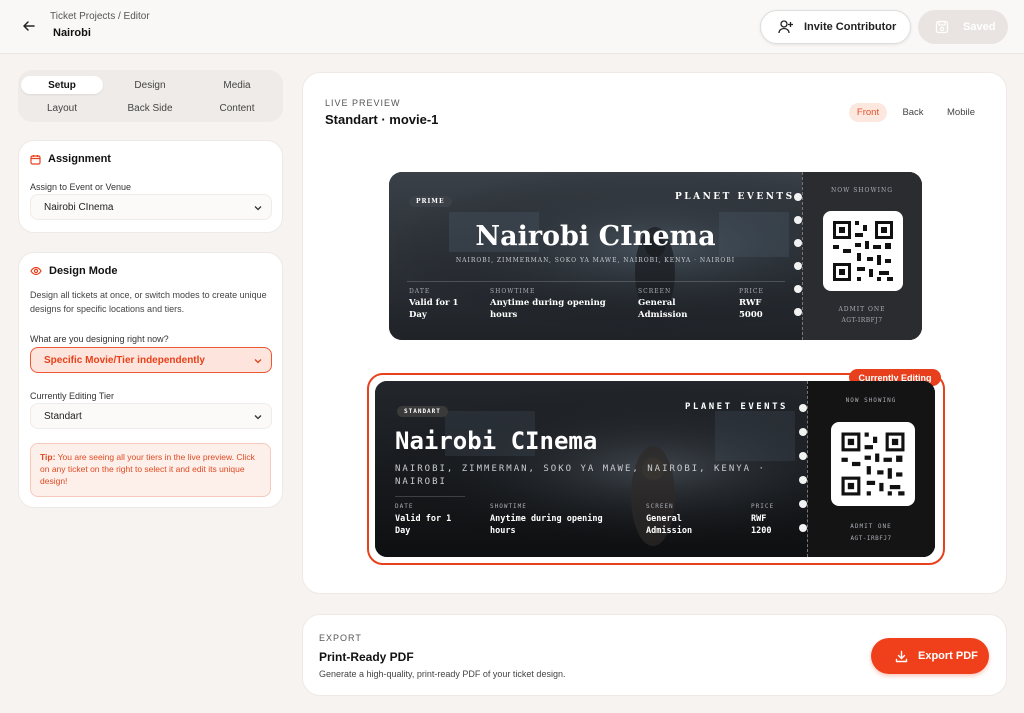 Image resolution: width=1024 pixels, height=713 pixels. I want to click on tab-design: Design, so click(150, 85).